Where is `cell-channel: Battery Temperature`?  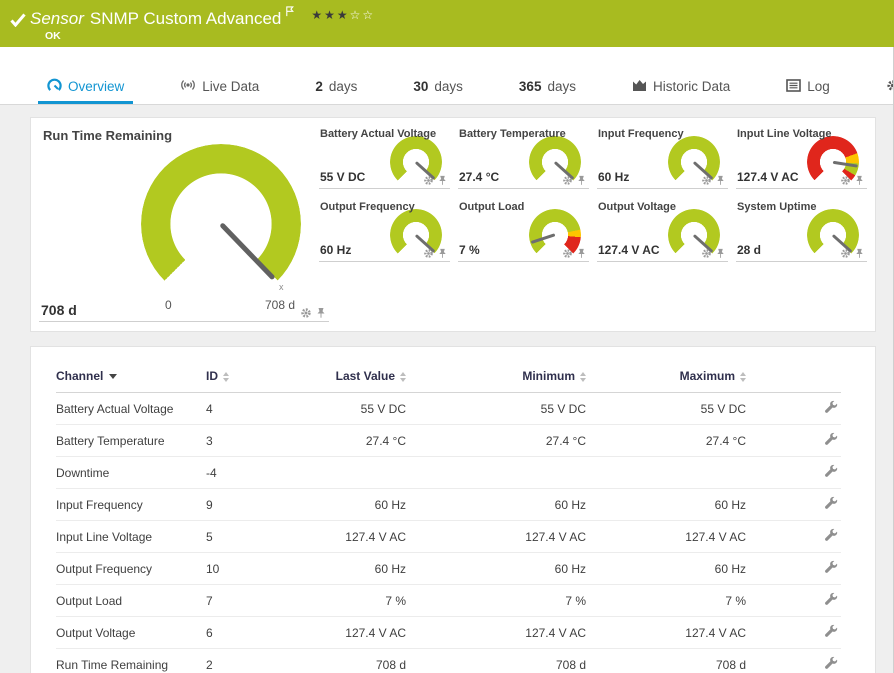 cell-channel: Battery Temperature is located at coordinates (131, 440).